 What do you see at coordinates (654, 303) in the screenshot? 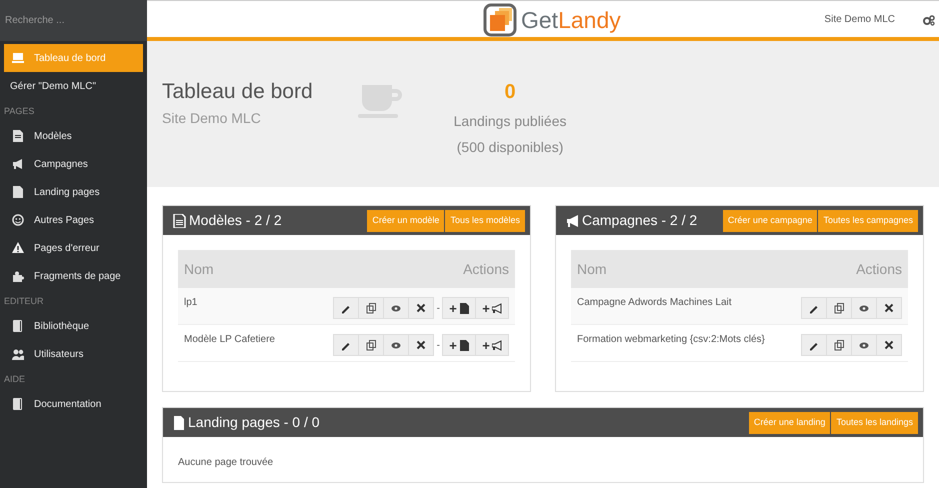
I see `table-cell-text: Campagne Adwords Machines Lait` at bounding box center [654, 303].